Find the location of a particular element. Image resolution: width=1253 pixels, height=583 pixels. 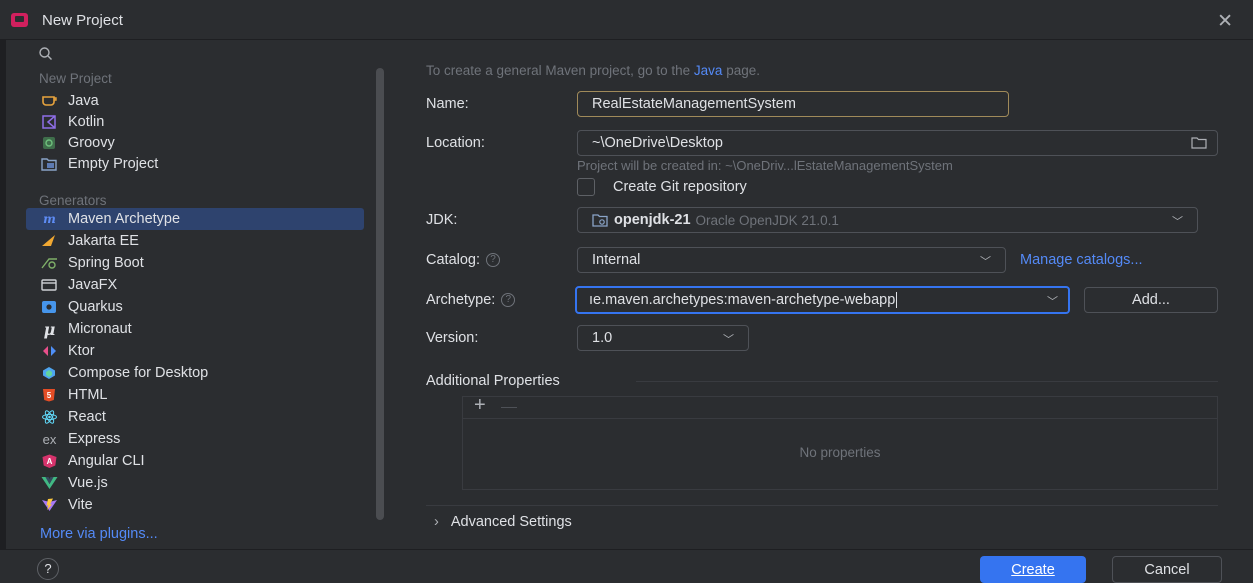

sidebar-item-javafx: JavaFX is located at coordinates (195, 285).